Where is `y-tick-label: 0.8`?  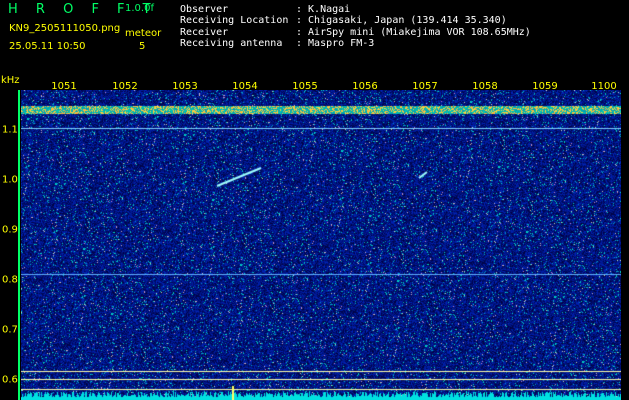 y-tick-label: 0.8 is located at coordinates (10, 280).